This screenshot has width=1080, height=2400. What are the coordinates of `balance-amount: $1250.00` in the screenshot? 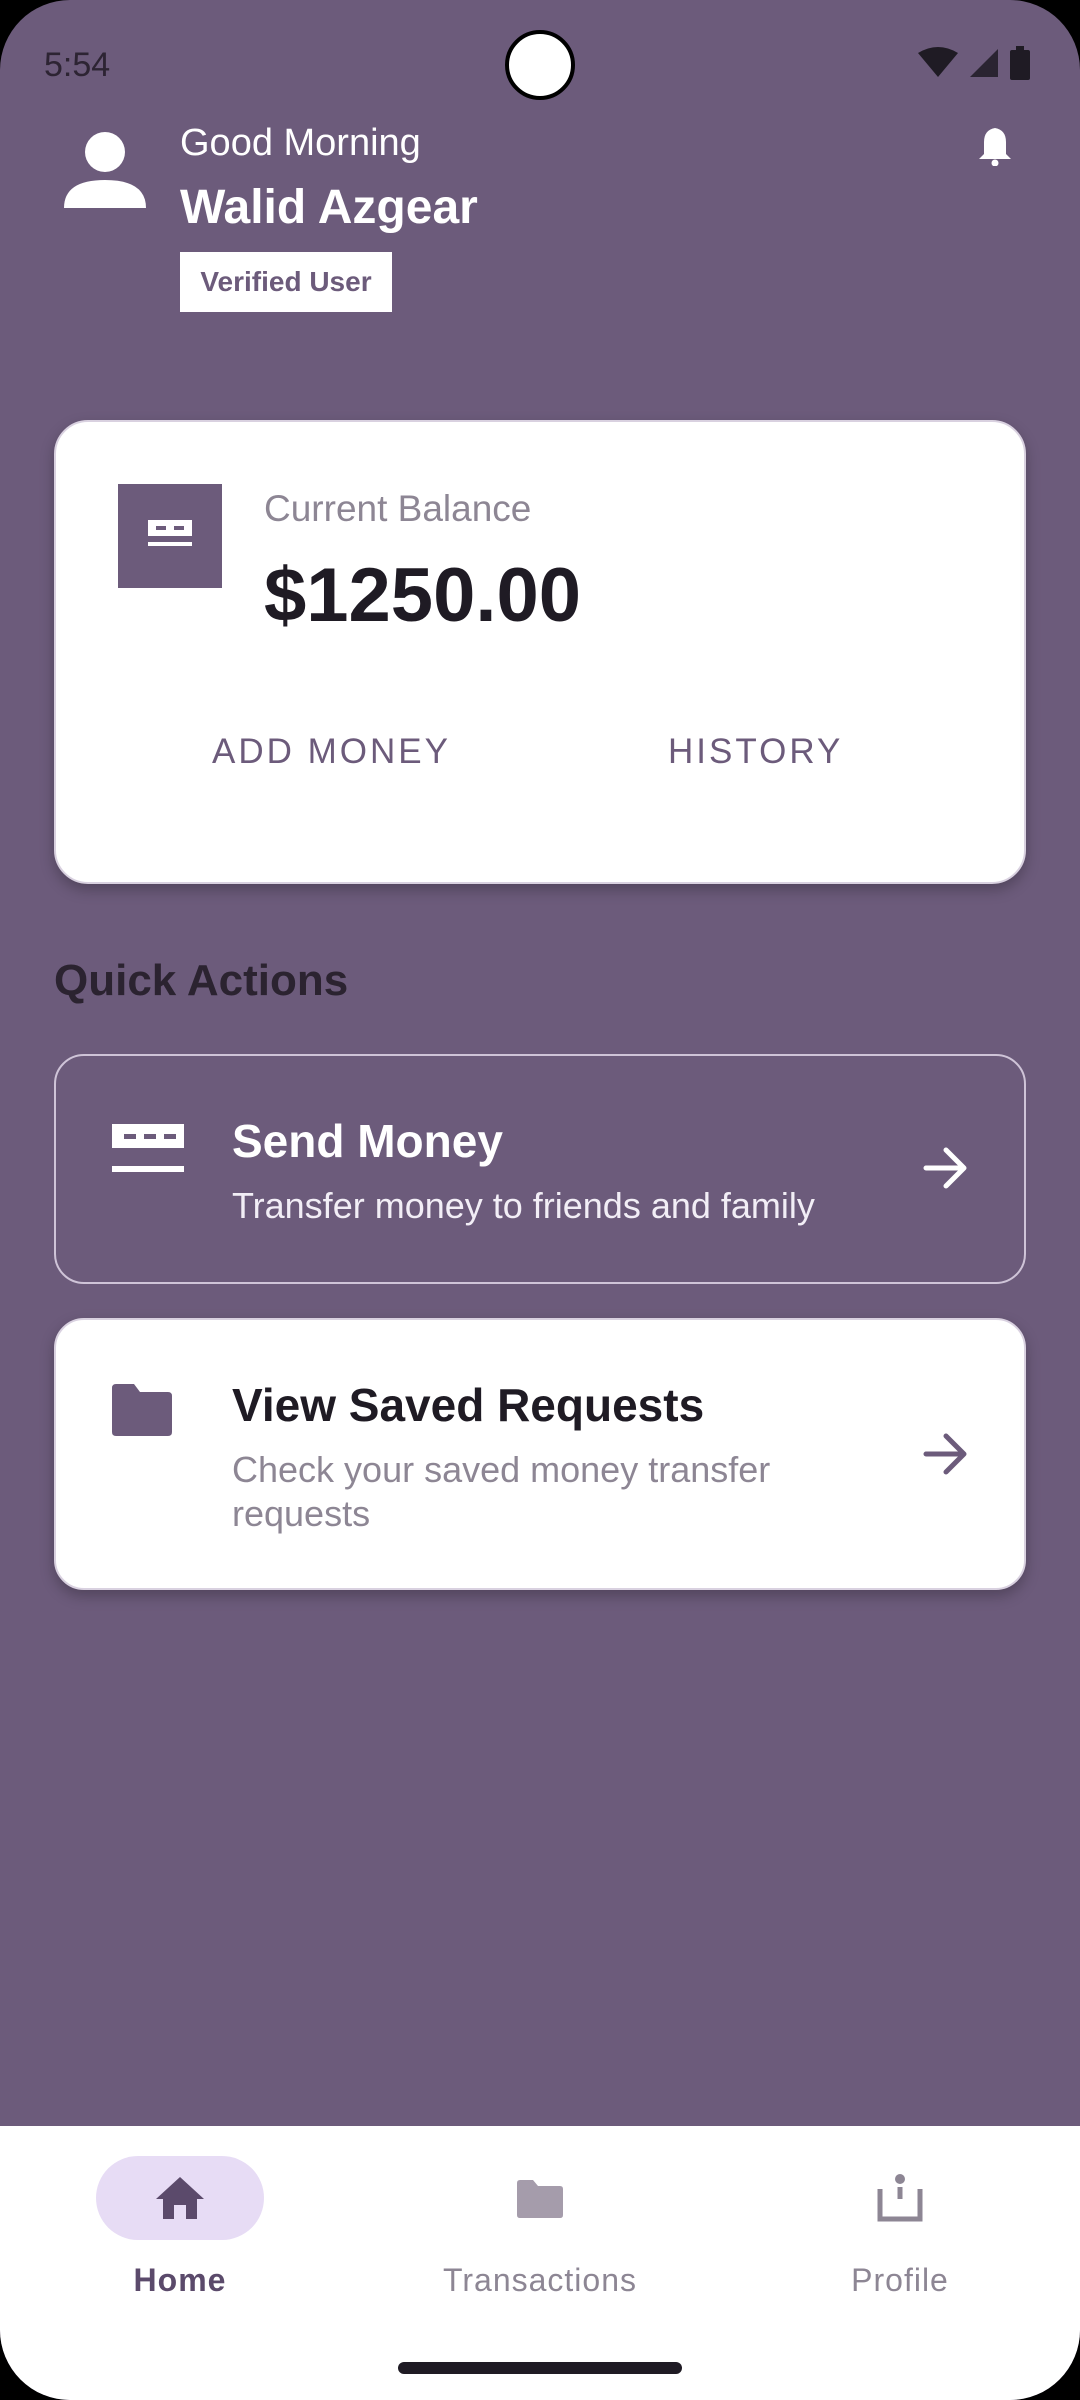 It's located at (422, 595).